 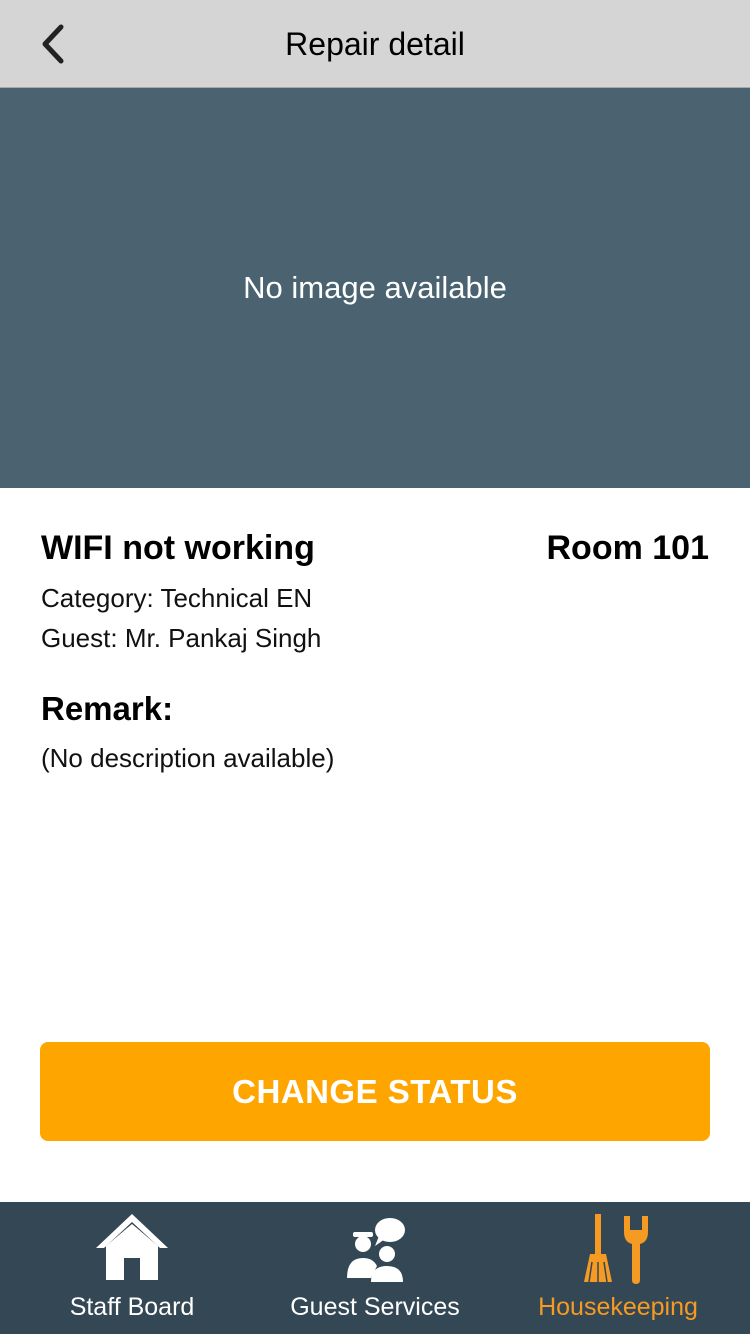 I want to click on tab-housekeeping: Housekeeping, so click(x=618, y=1268).